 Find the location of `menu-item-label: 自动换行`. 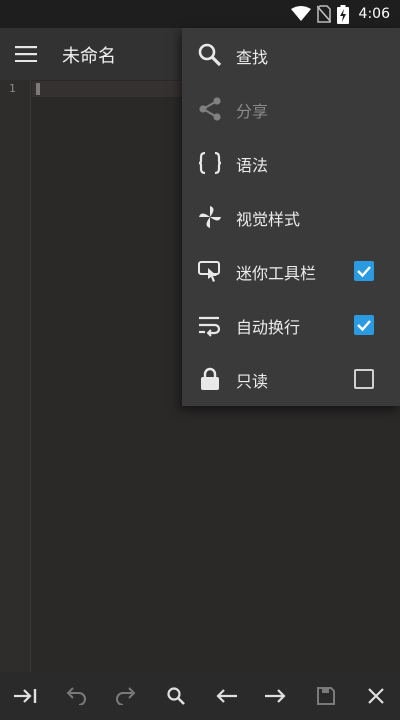

menu-item-label: 自动换行 is located at coordinates (268, 327).